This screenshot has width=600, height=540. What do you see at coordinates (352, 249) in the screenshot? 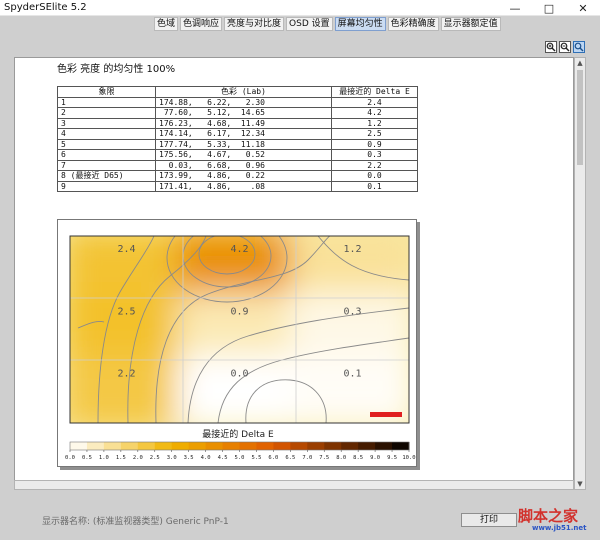
I see `cell-value-label: 1.2` at bounding box center [352, 249].